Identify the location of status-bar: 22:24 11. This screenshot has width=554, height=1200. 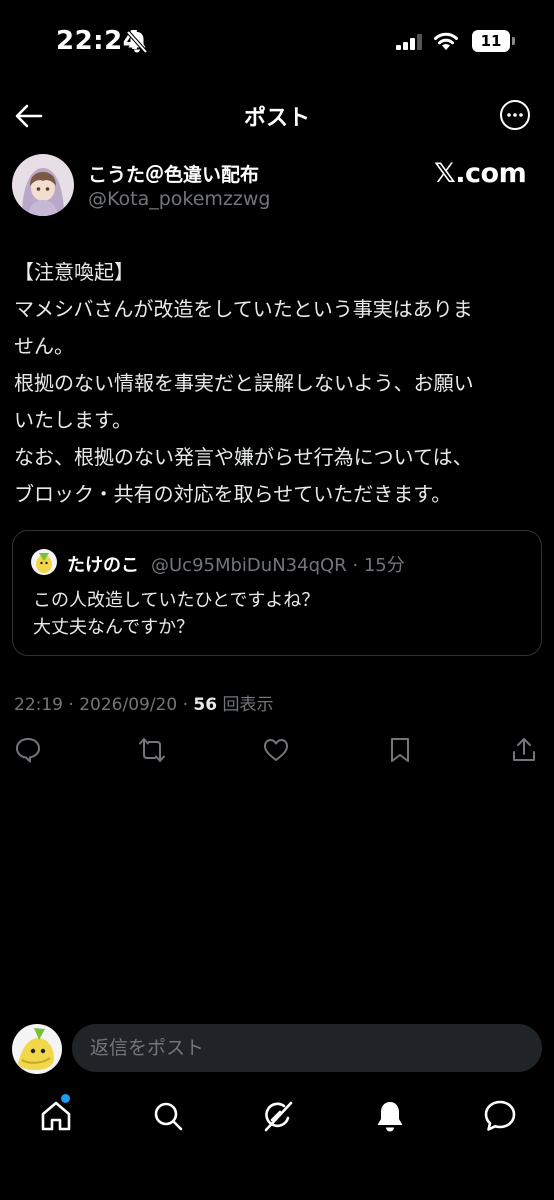
(277, 40).